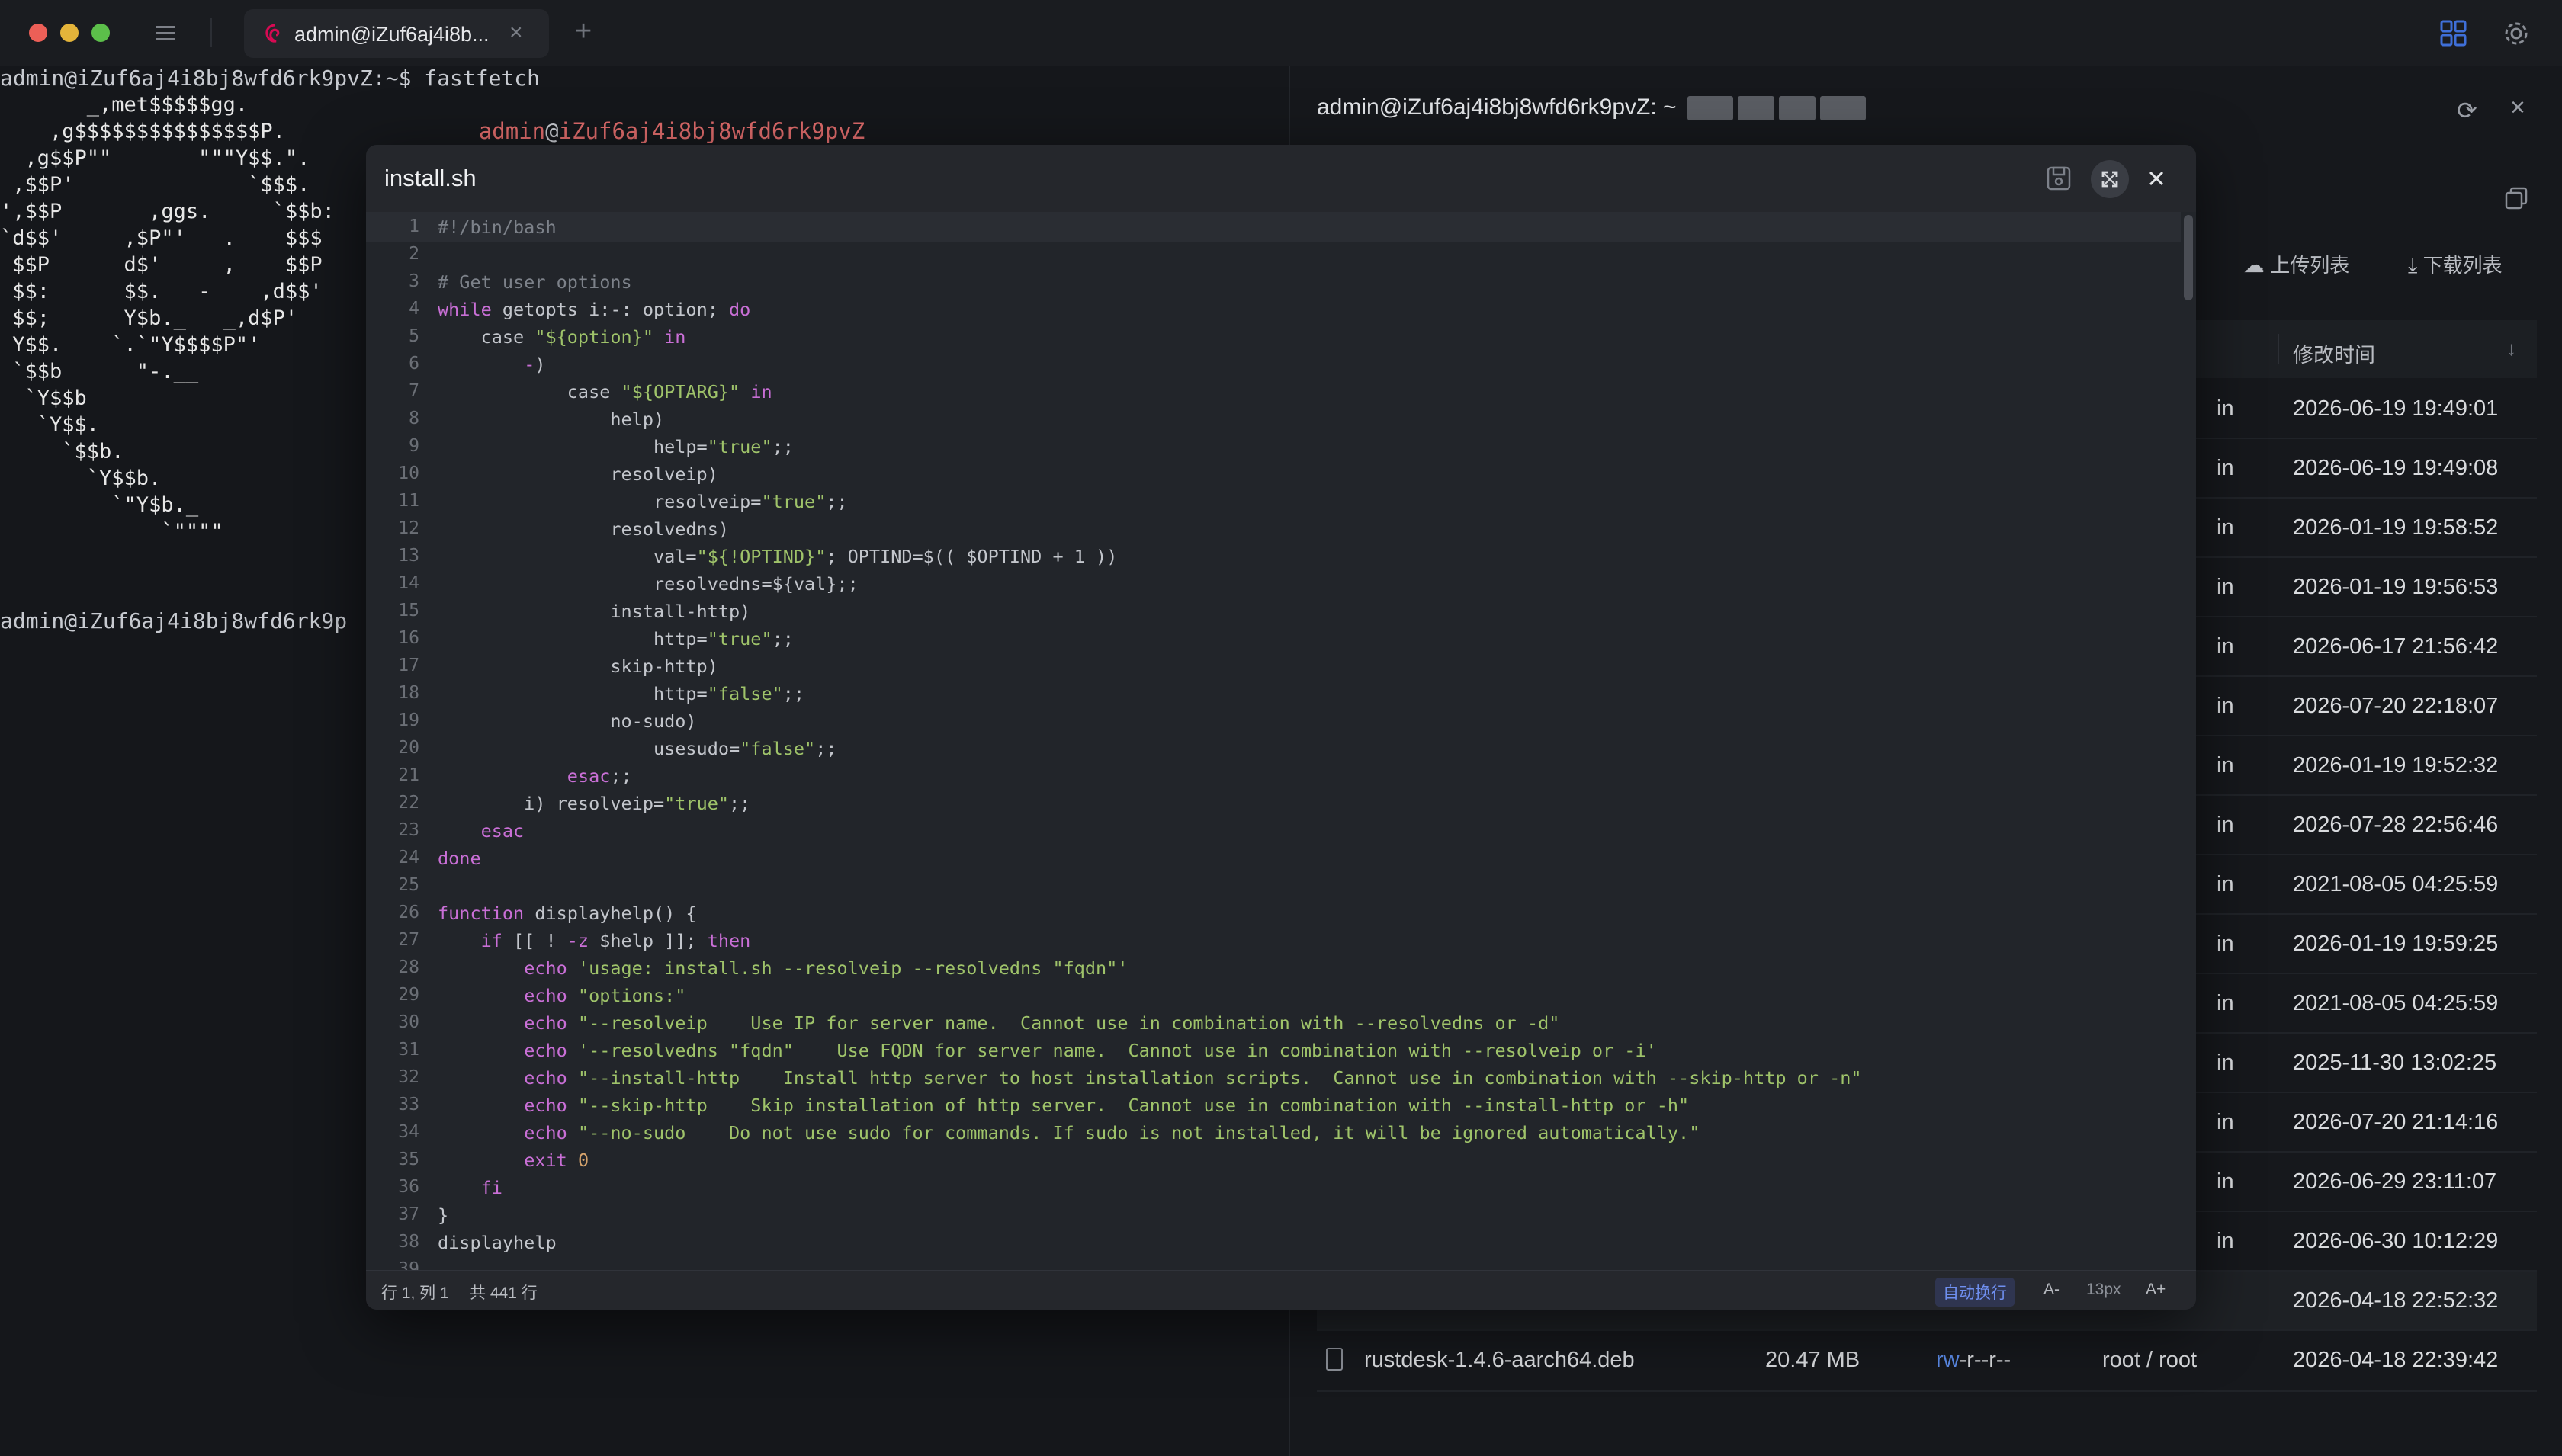  Describe the element at coordinates (492, 364) in the screenshot. I see `code-line: -)` at that location.